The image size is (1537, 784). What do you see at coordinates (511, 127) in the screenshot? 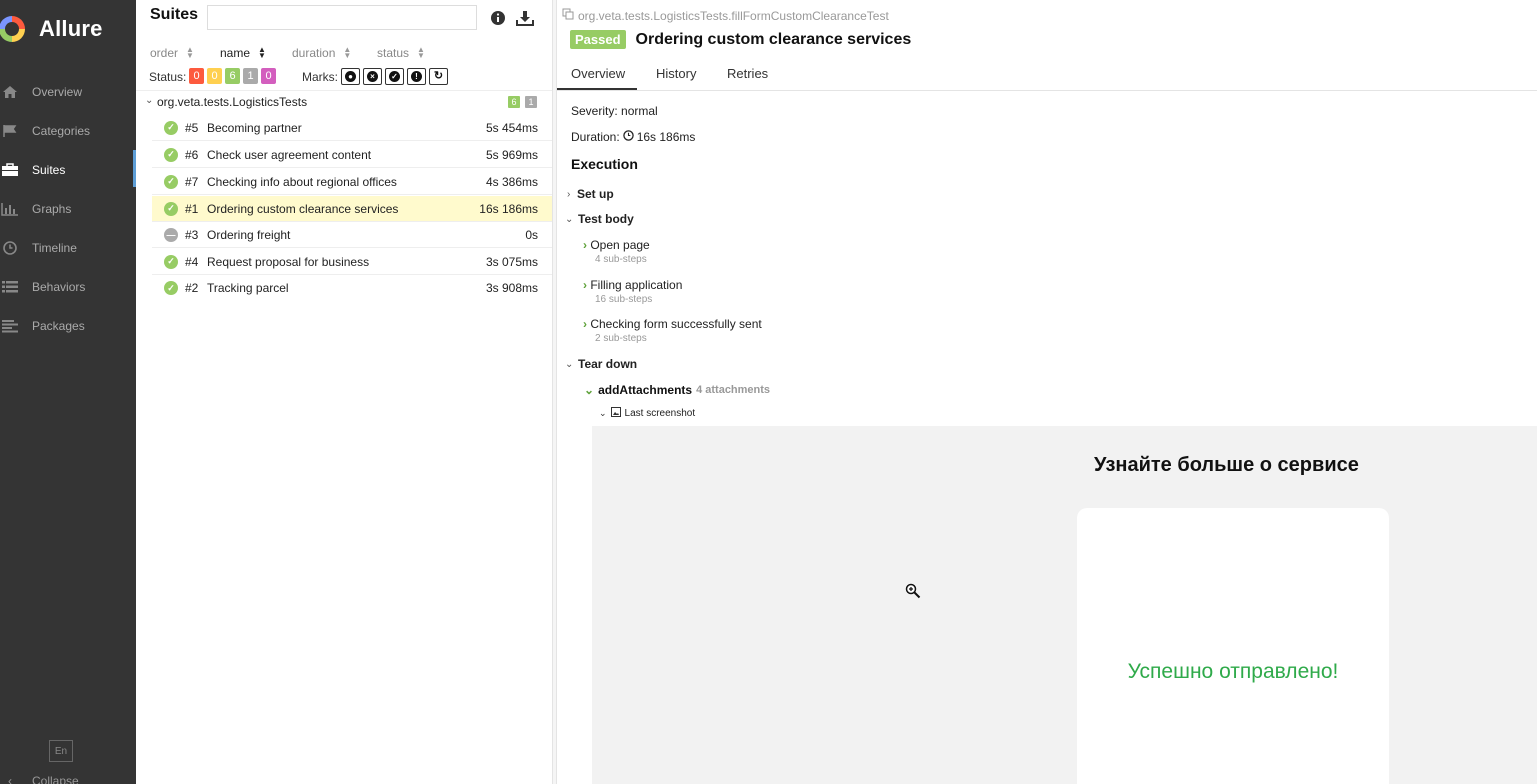
I see `test-duration: 5s 454ms` at bounding box center [511, 127].